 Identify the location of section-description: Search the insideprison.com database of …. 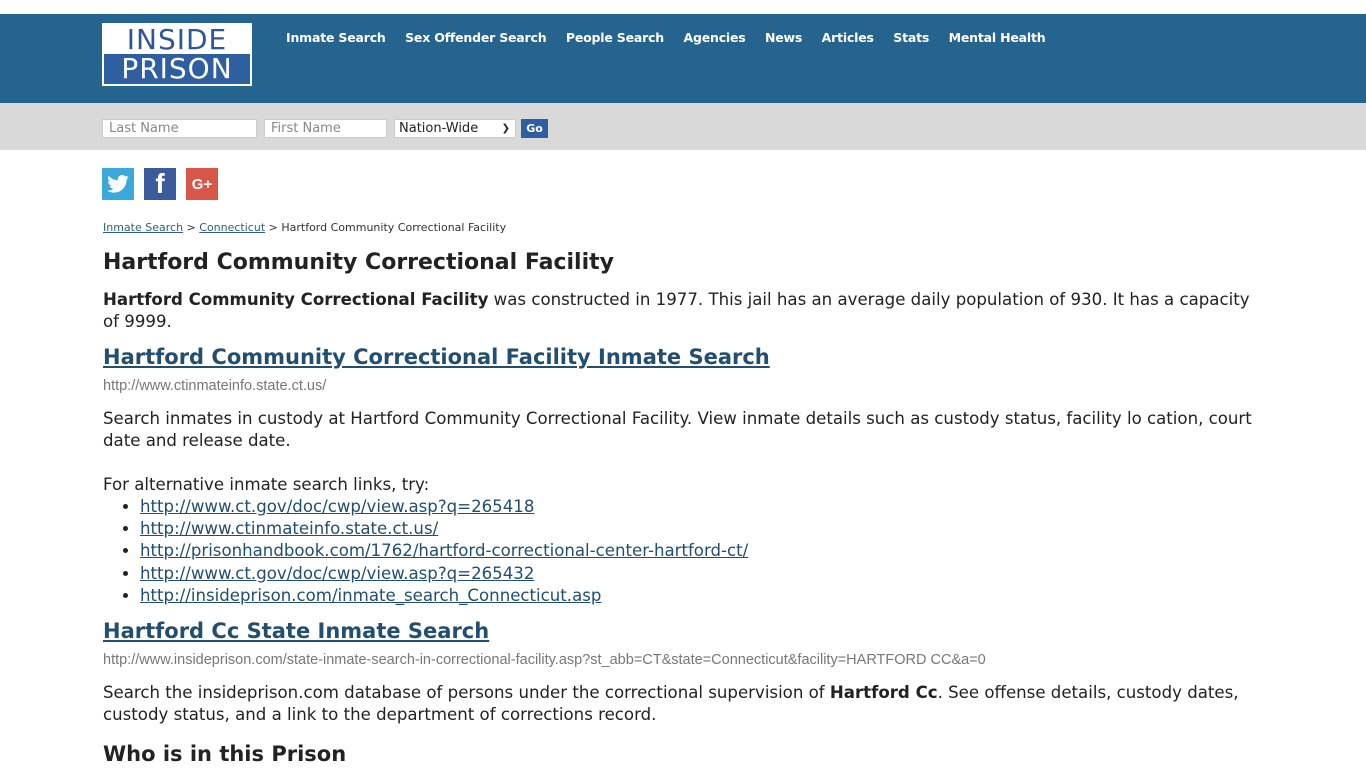
(685, 704).